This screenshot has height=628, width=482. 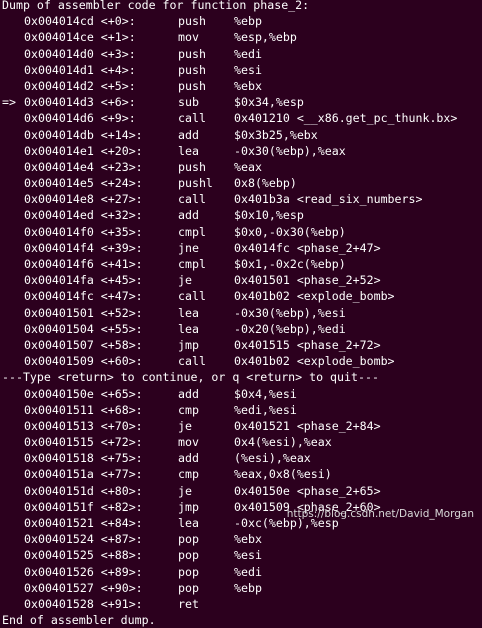 I want to click on instruction-address: 0x004014e8 <+27>:, so click(x=83, y=199).